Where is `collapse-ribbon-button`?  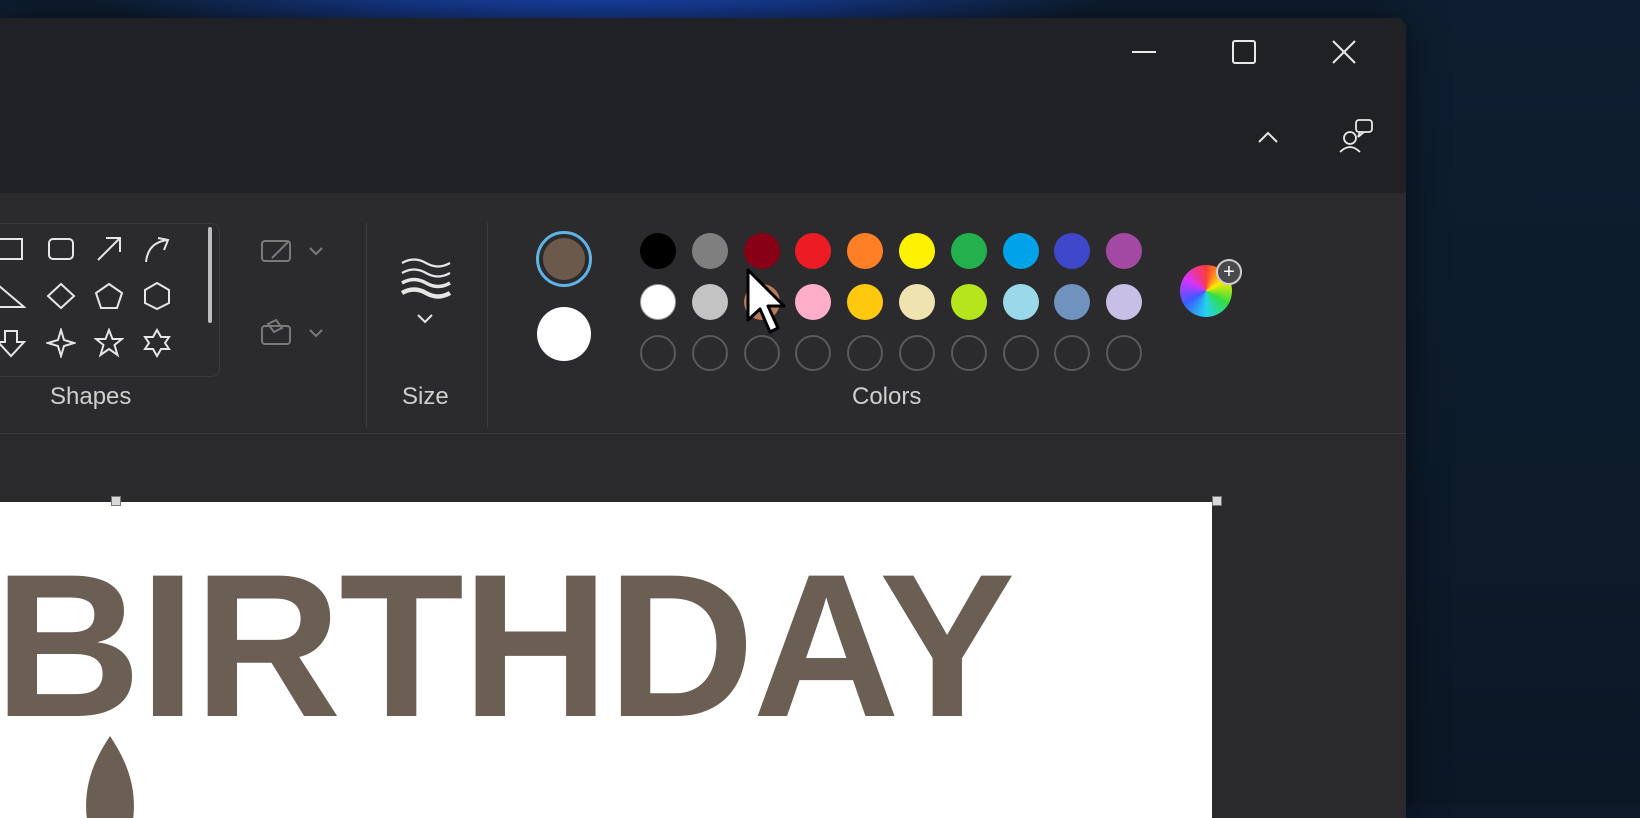
collapse-ribbon-button is located at coordinates (1268, 138).